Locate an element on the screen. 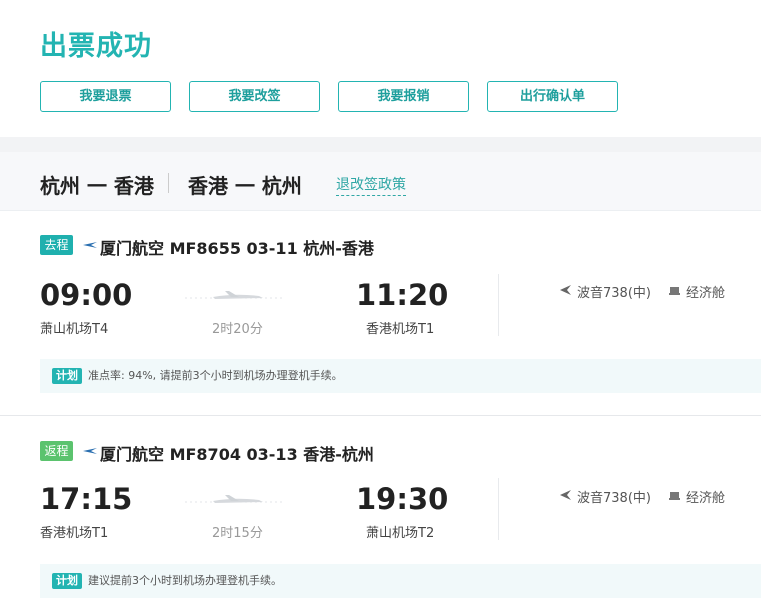  segment-tag: 返程 is located at coordinates (56, 451).